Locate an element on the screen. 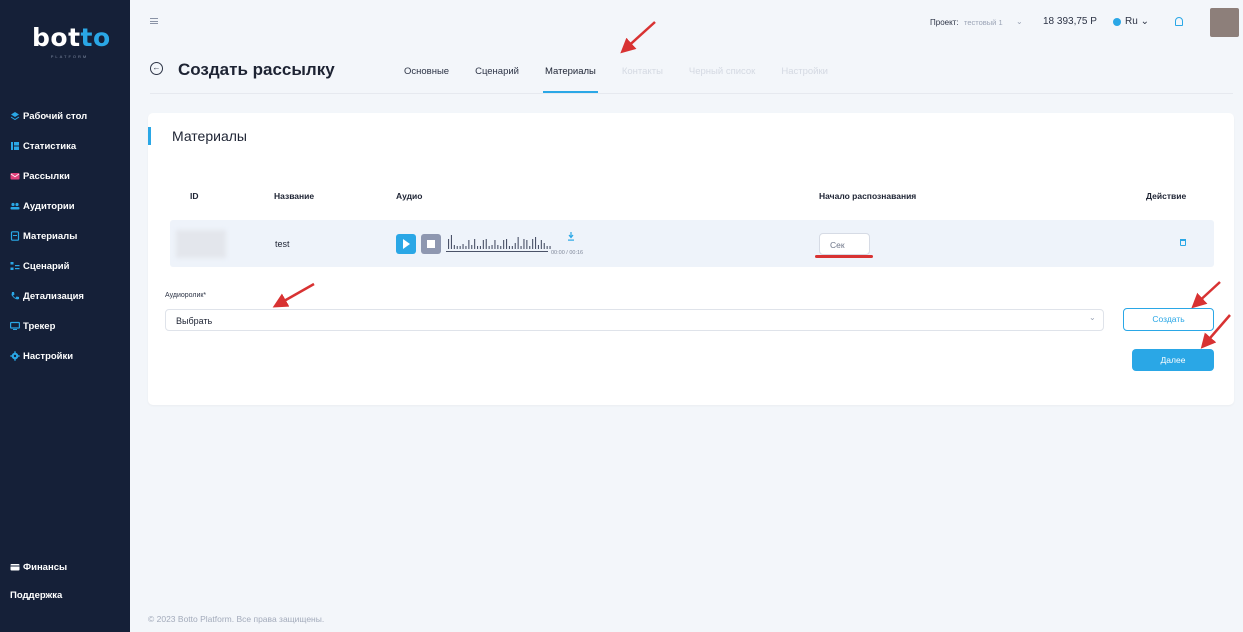 The width and height of the screenshot is (1243, 632). sidebar-item-settings: Настройки is located at coordinates (48, 356).